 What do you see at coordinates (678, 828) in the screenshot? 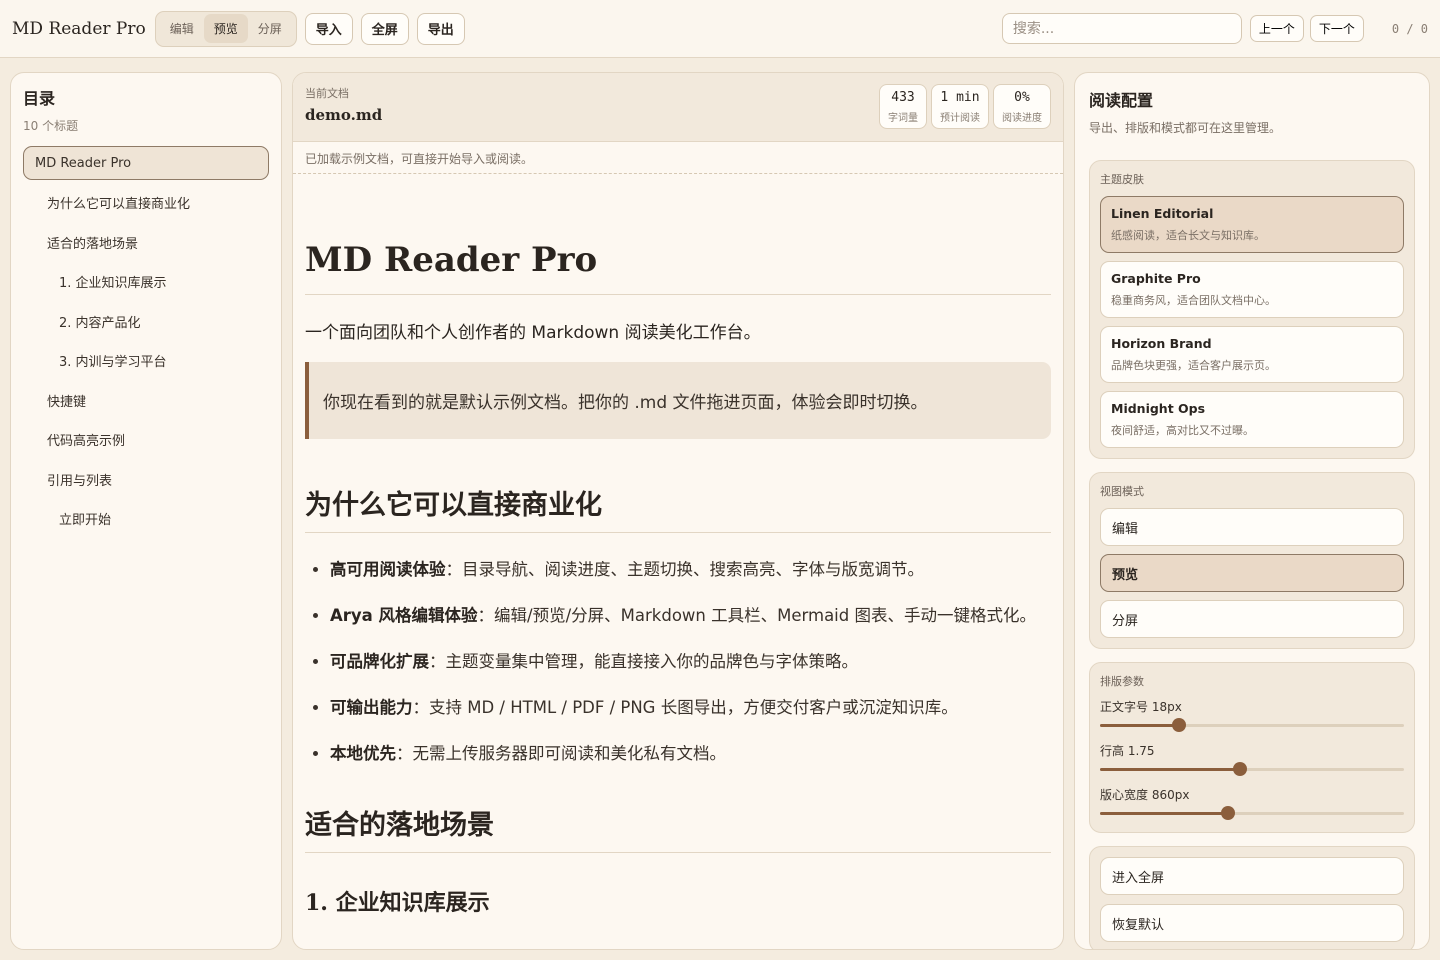
I see `doc-heading-scenes: 适合的落地场景` at bounding box center [678, 828].